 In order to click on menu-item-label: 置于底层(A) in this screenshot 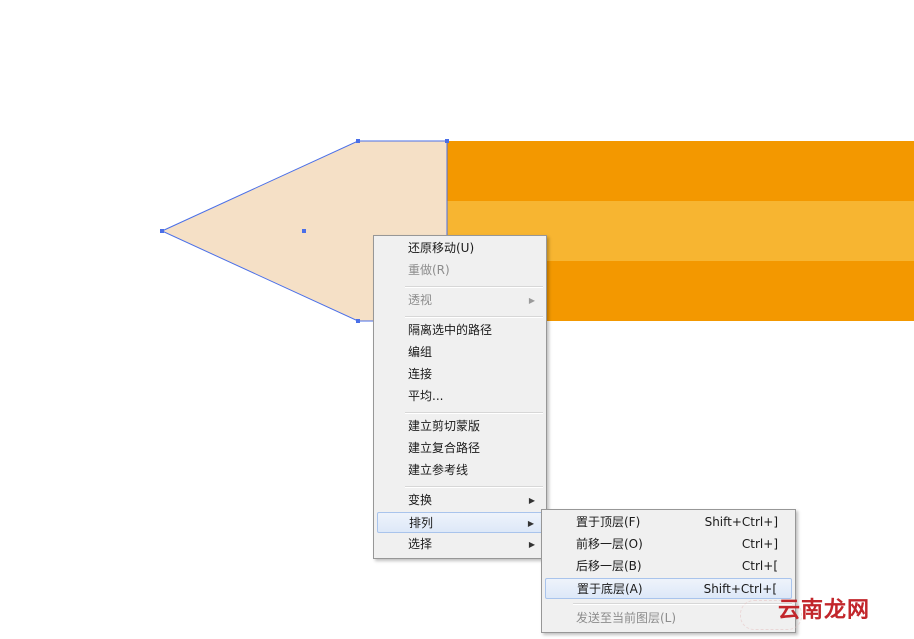, I will do `click(610, 589)`.